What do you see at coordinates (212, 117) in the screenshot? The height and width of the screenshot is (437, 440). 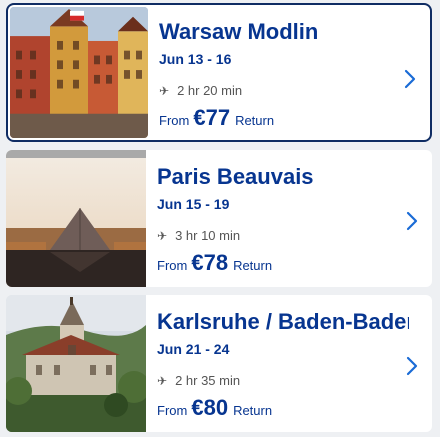 I see `price-amount: €77` at bounding box center [212, 117].